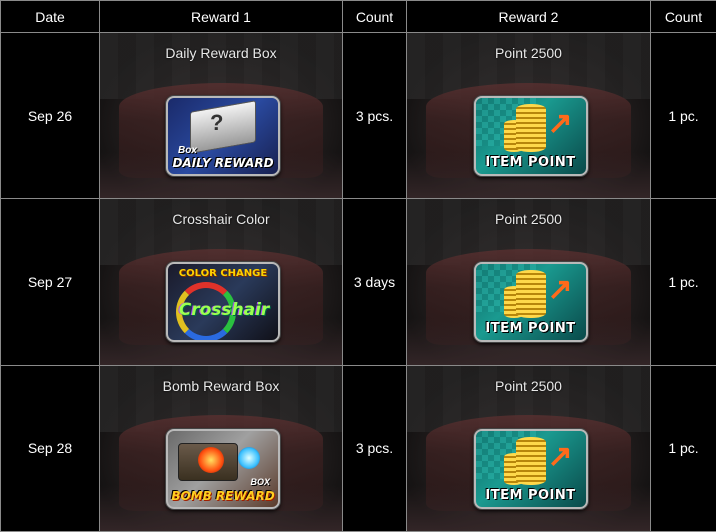  I want to click on bomb-reward-box-icon: BOX BOMB REWARD, so click(223, 468).